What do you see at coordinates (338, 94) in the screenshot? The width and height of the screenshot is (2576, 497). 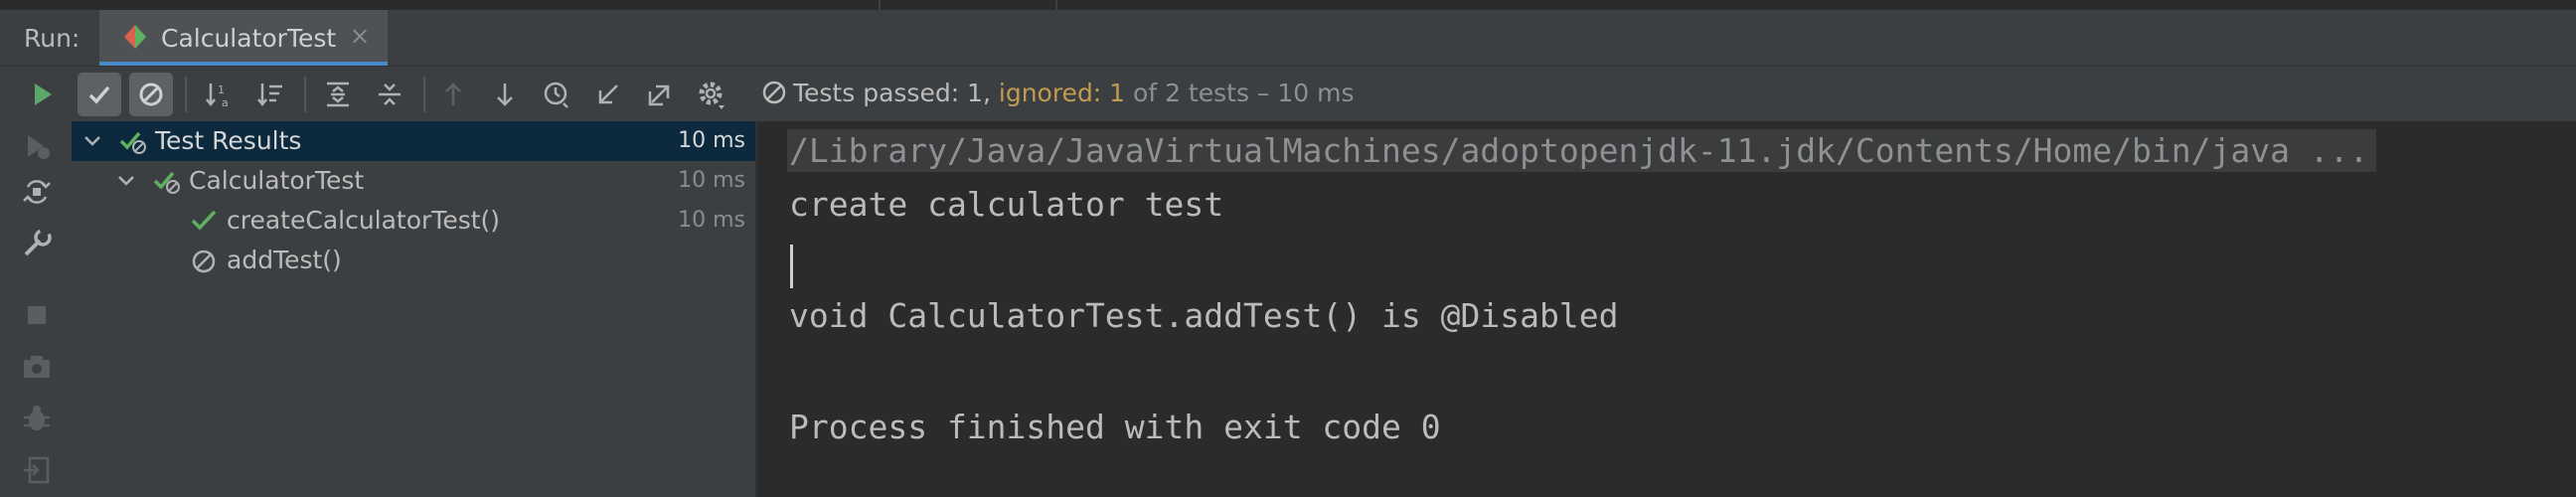 I see `expand-all-icon` at bounding box center [338, 94].